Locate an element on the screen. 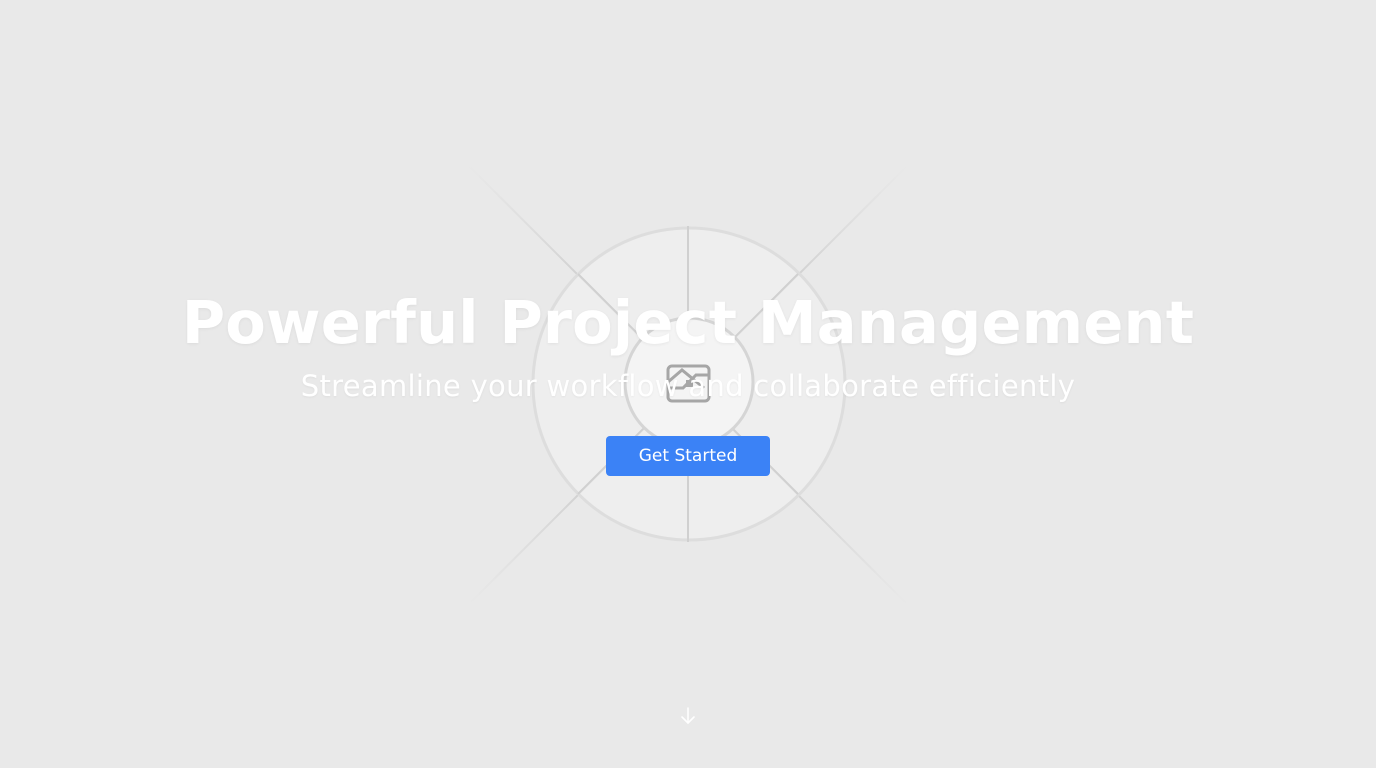 Image resolution: width=1376 pixels, height=768 pixels. hero-title: Powerful Project Management is located at coordinates (688, 322).